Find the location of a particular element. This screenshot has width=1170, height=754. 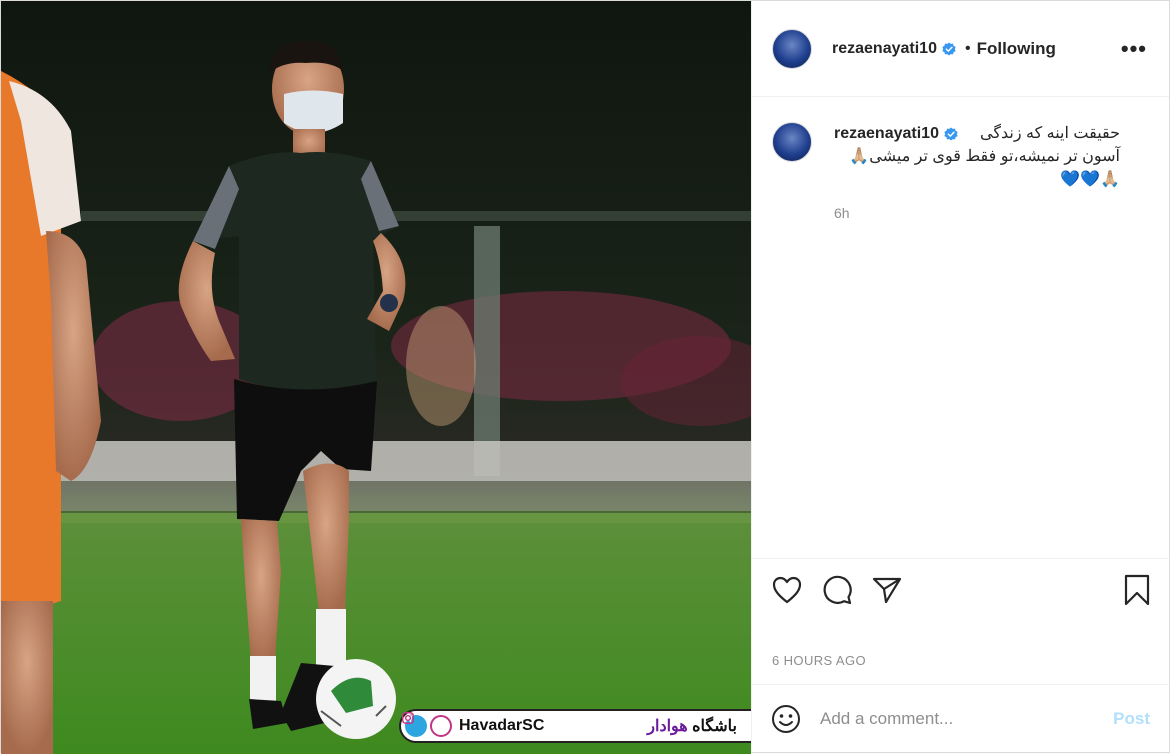

save-button is located at coordinates (1137, 590).